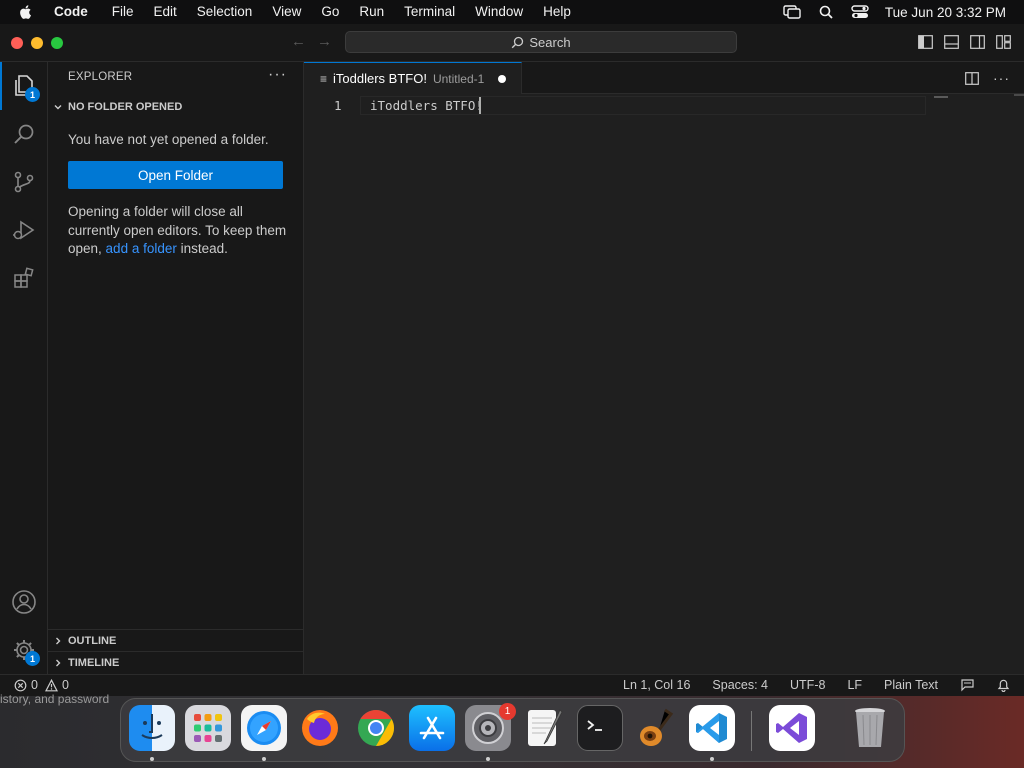 This screenshot has width=1024, height=768. What do you see at coordinates (277, 75) in the screenshot?
I see `explorer-more-actions-icon: ···` at bounding box center [277, 75].